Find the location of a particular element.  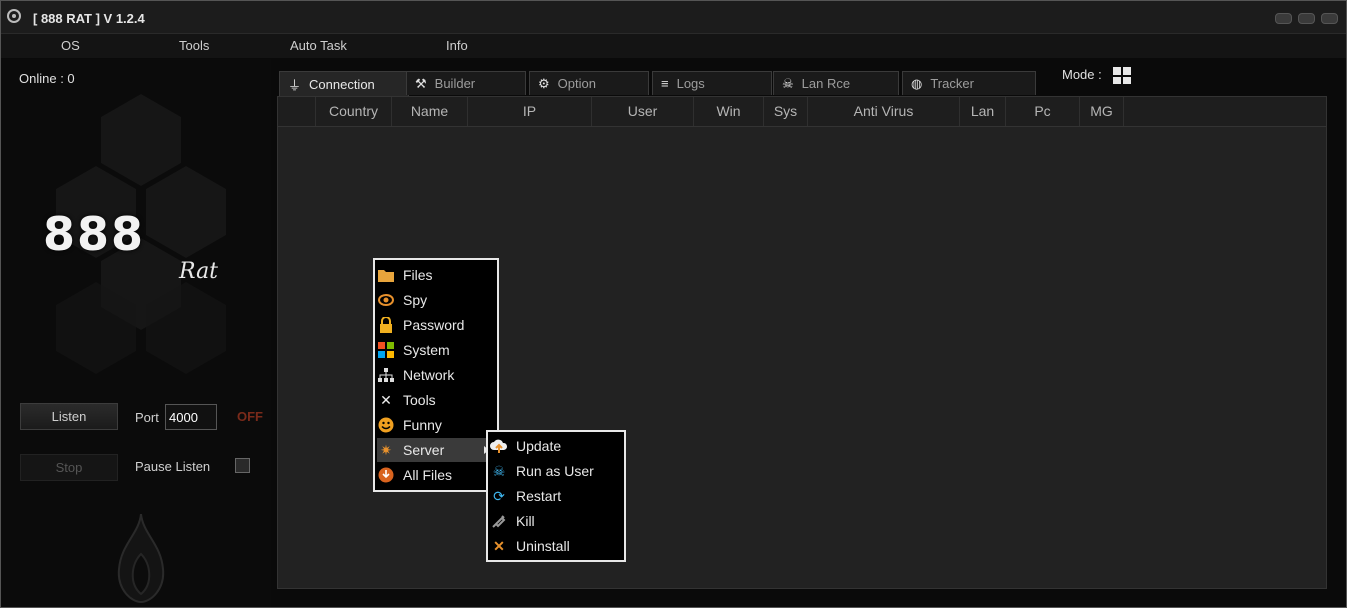

server-icon: ✷ is located at coordinates (386, 449).